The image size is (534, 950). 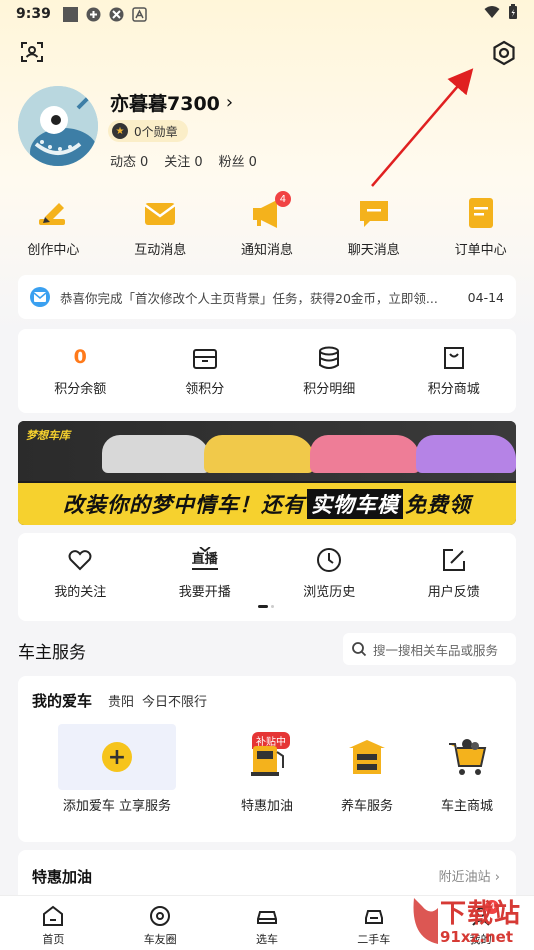 I want to click on points-label: 积分商城, so click(x=453, y=389).